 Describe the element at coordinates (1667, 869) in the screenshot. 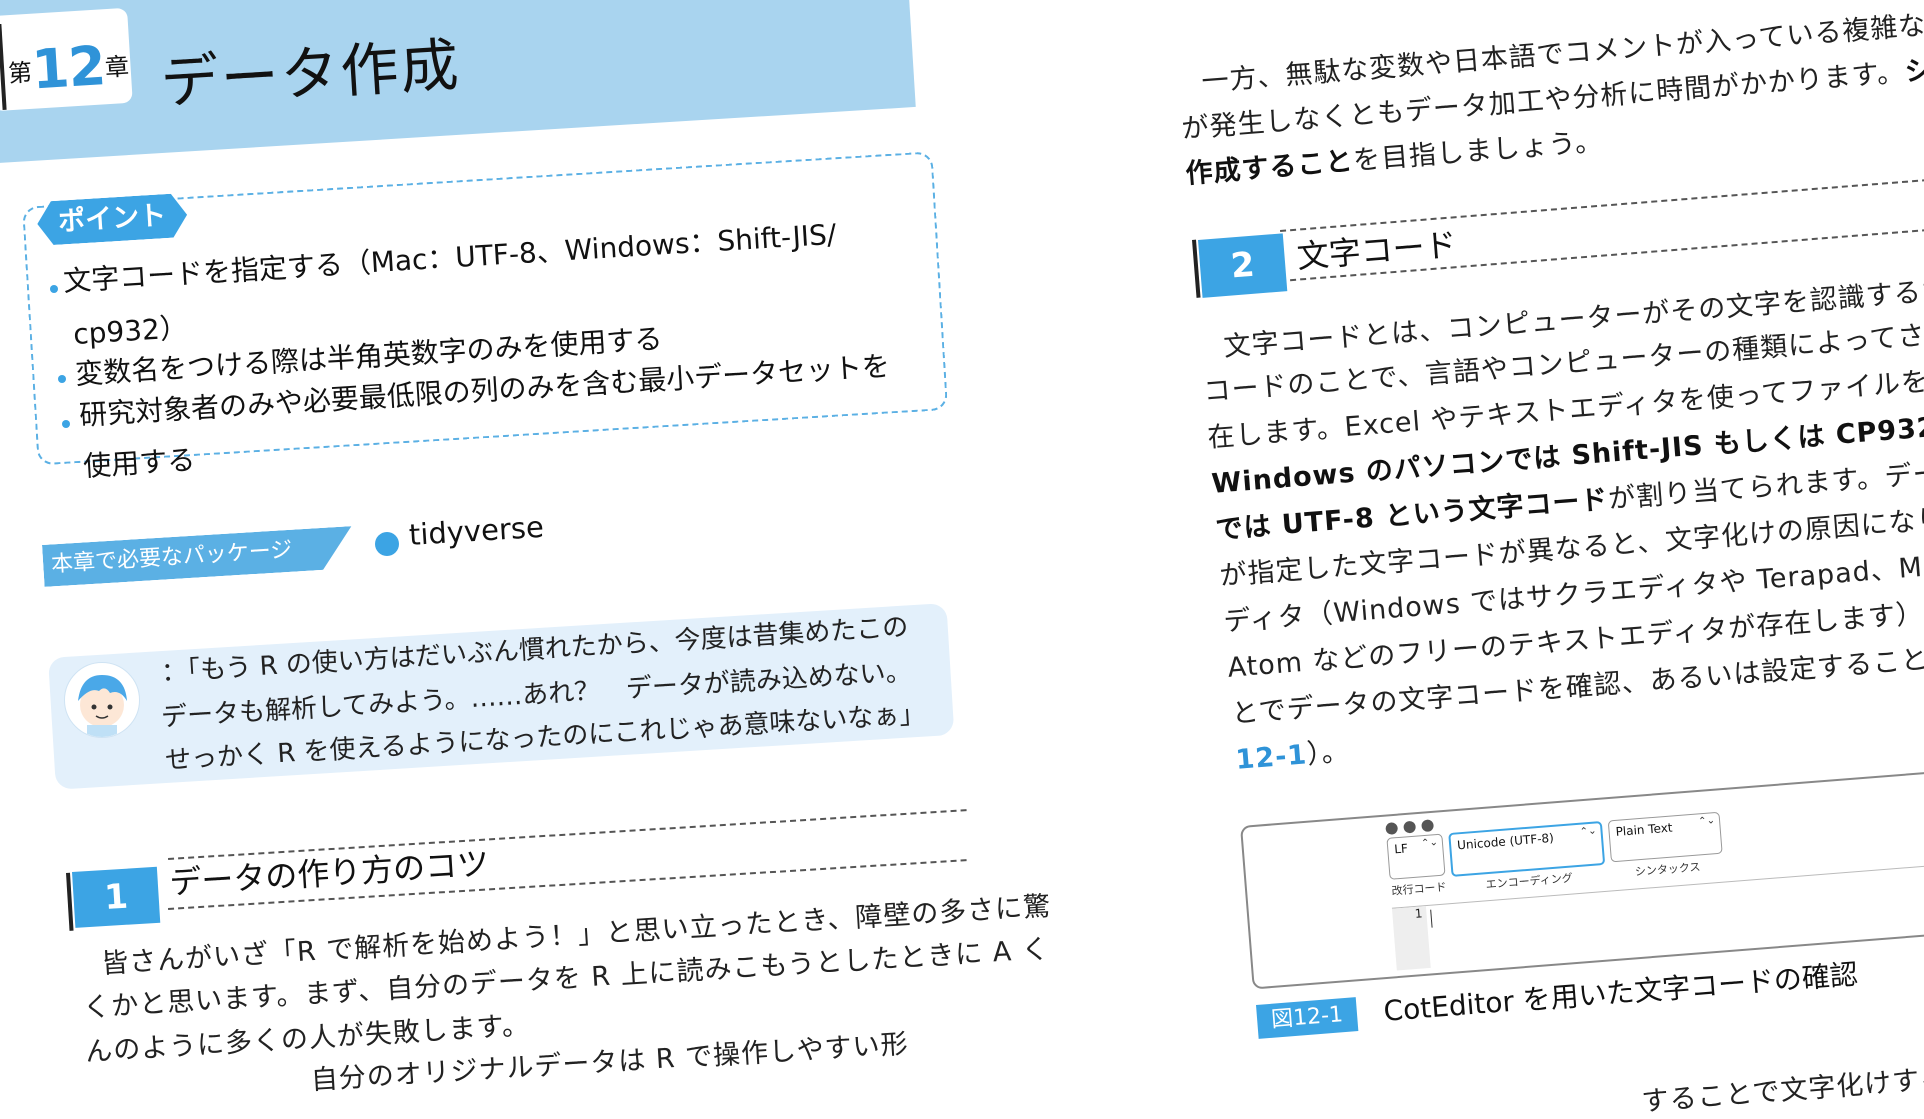

I see `syntax-caption: シンタックス` at that location.